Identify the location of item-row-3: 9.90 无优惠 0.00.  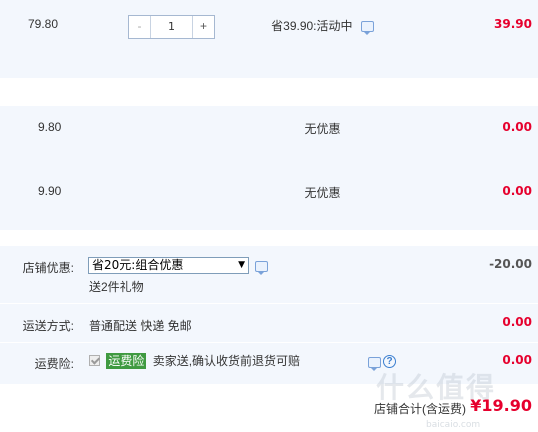
(269, 198).